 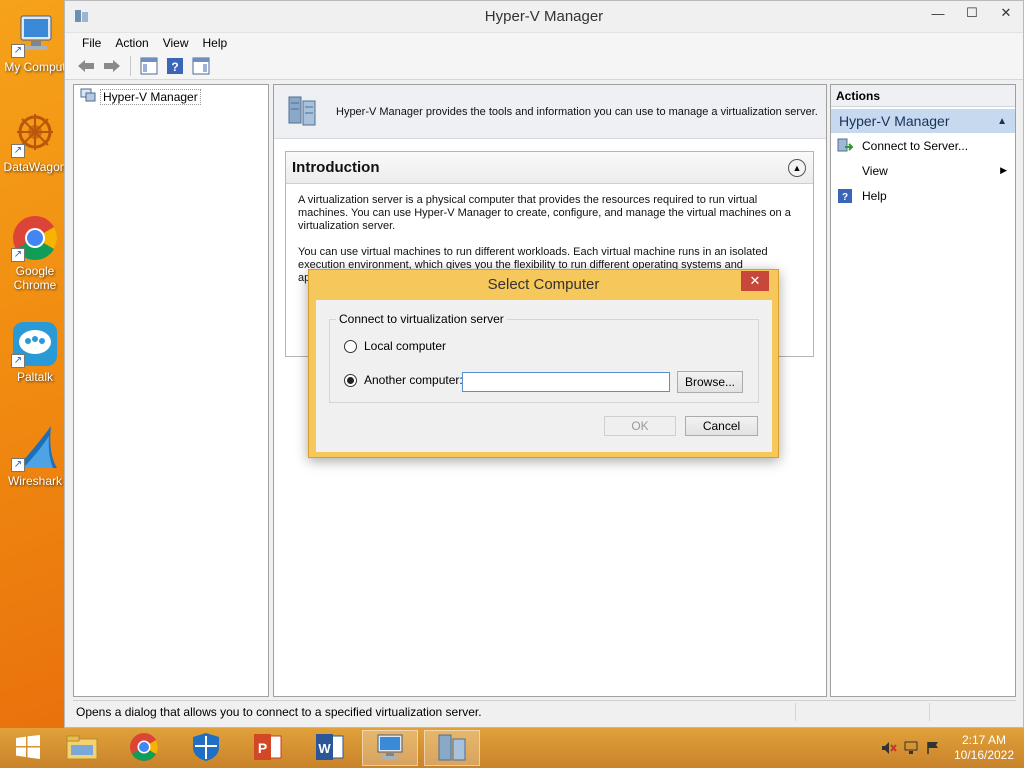 What do you see at coordinates (34, 481) in the screenshot?
I see `desktop-icon-label: Wireshark` at bounding box center [34, 481].